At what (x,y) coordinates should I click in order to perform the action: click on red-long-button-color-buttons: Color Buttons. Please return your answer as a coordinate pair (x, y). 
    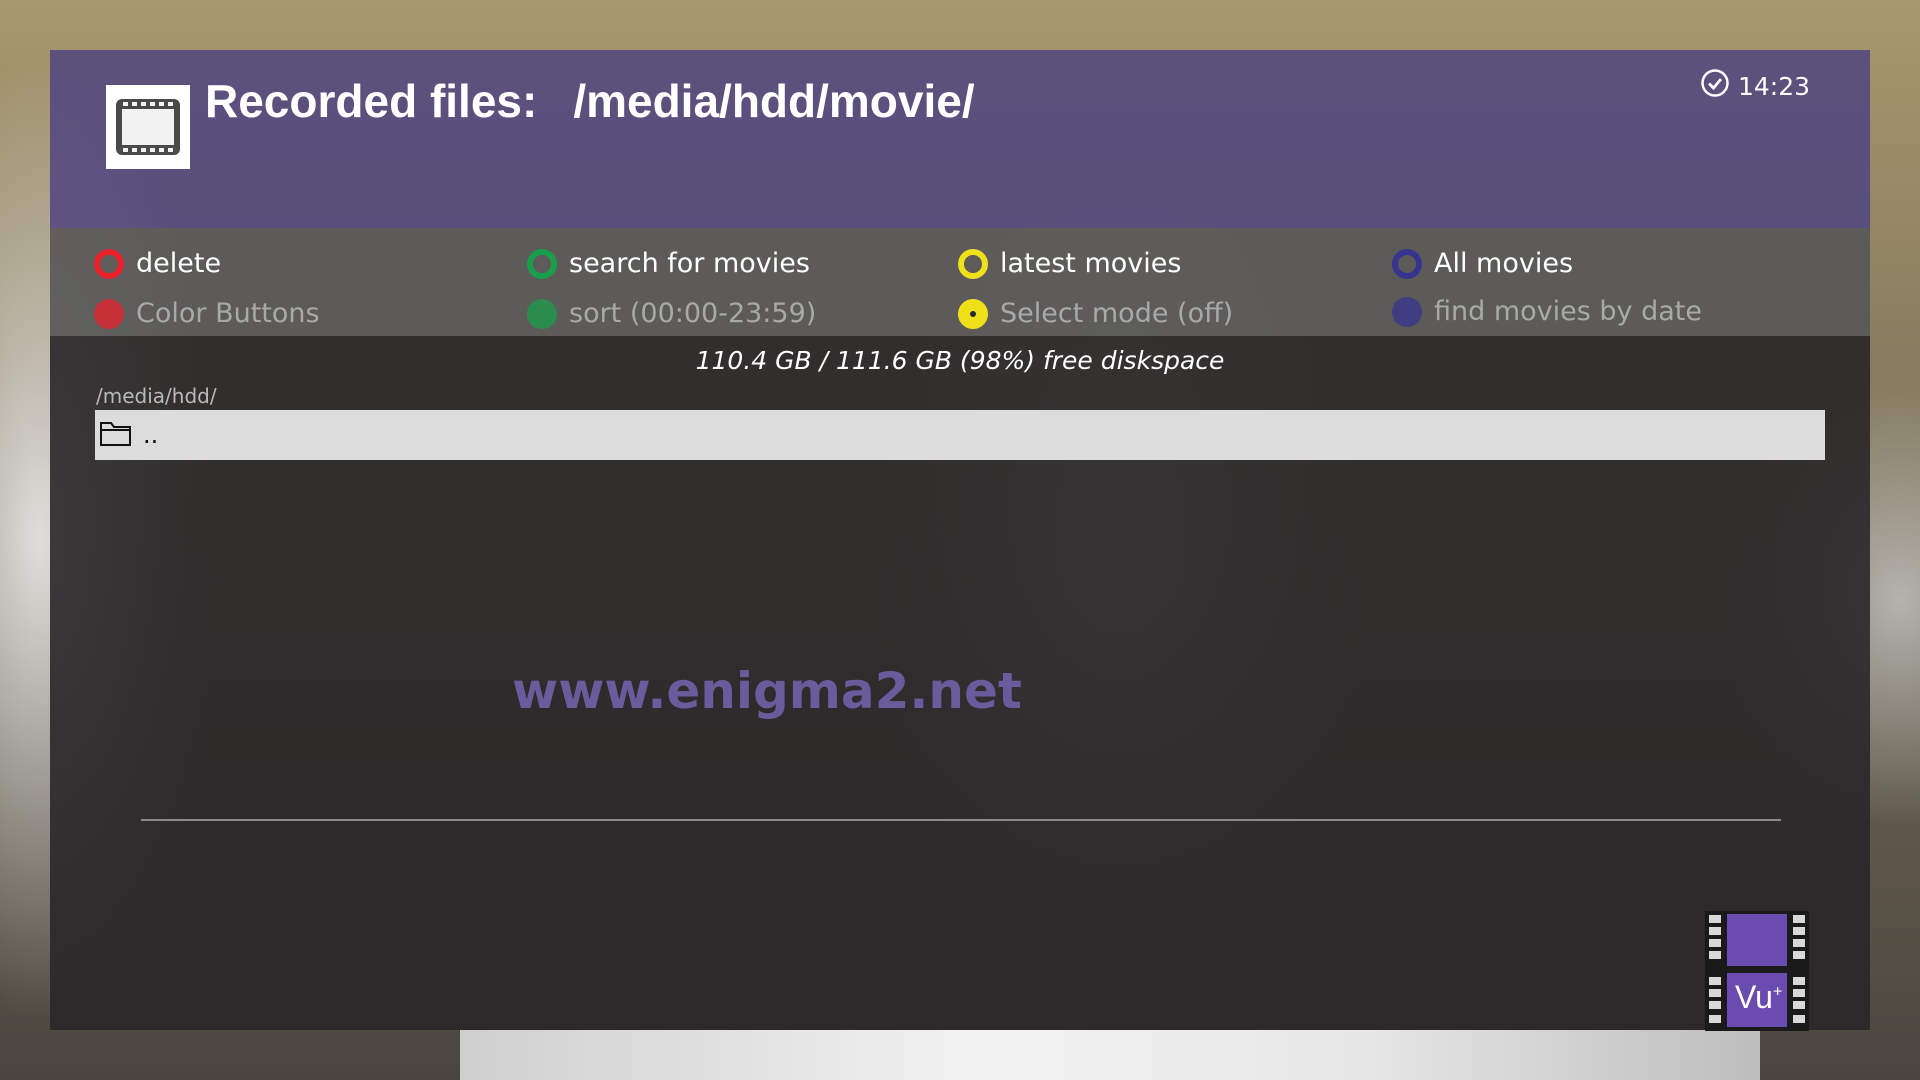
    Looking at the image, I should click on (207, 313).